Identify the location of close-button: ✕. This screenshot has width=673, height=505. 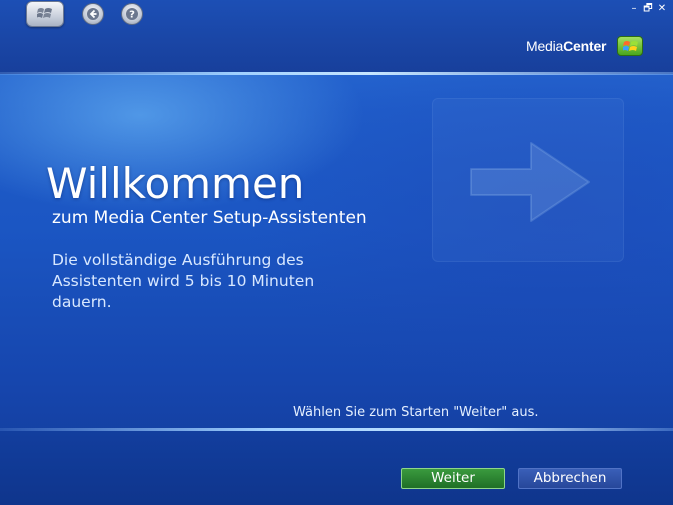
(662, 9).